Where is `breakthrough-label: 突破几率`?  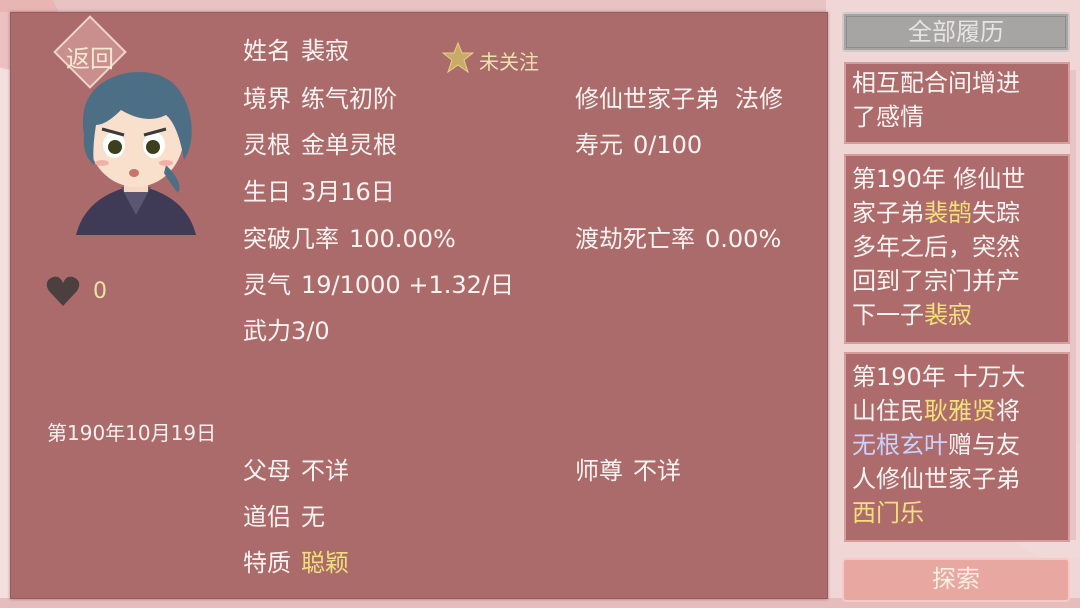
breakthrough-label: 突破几率 is located at coordinates (291, 239).